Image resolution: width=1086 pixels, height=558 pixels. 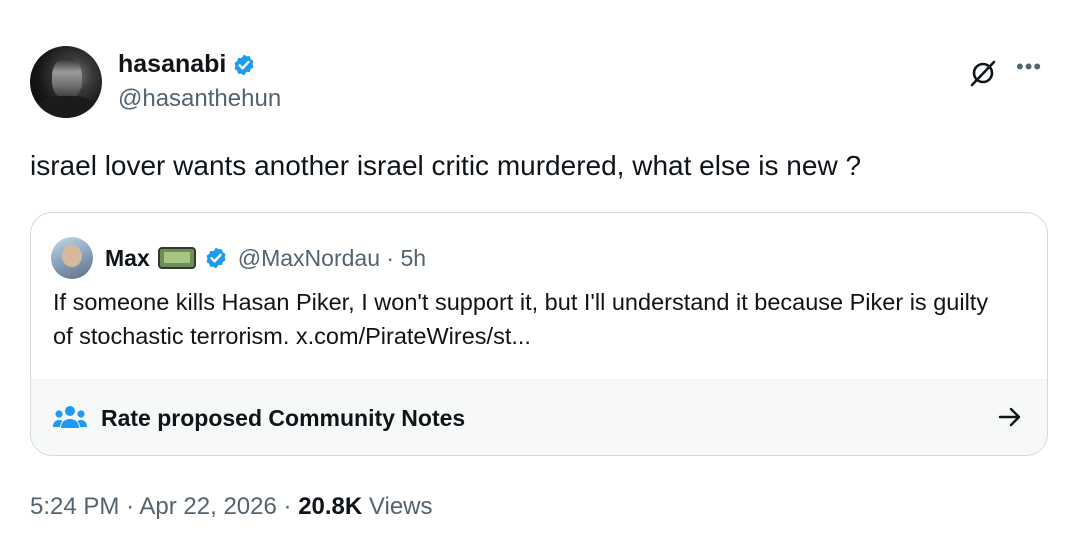 What do you see at coordinates (172, 64) in the screenshot?
I see `author-display-name: hasanabi` at bounding box center [172, 64].